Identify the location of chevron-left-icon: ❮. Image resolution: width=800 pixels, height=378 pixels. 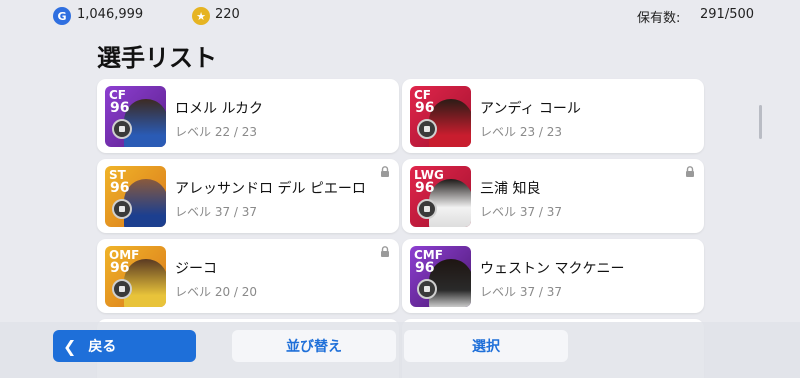
(70, 346).